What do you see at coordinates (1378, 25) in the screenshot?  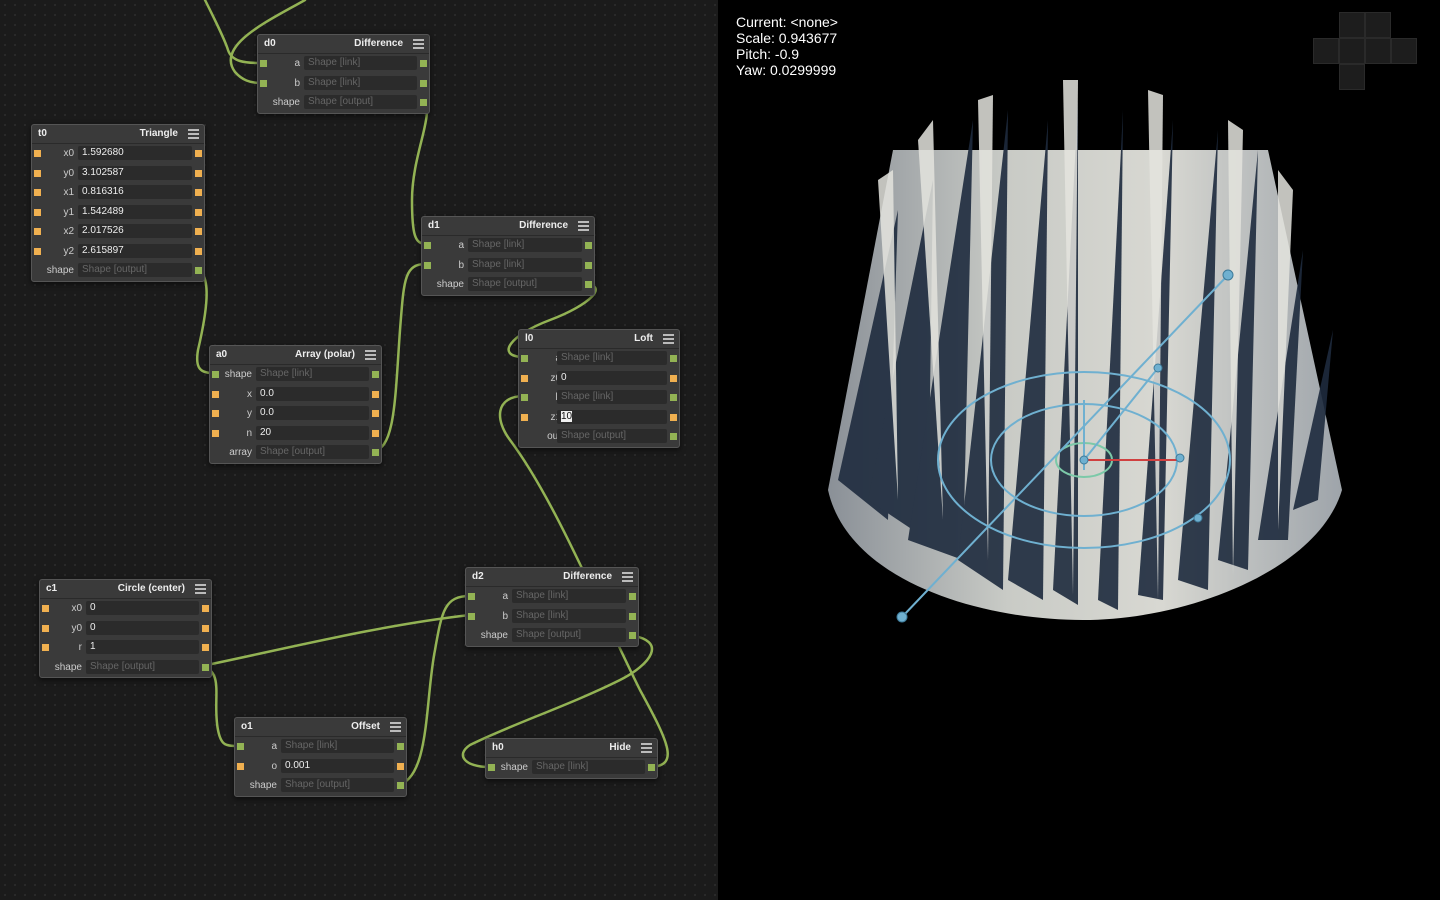 I see `view-cube-top-right` at bounding box center [1378, 25].